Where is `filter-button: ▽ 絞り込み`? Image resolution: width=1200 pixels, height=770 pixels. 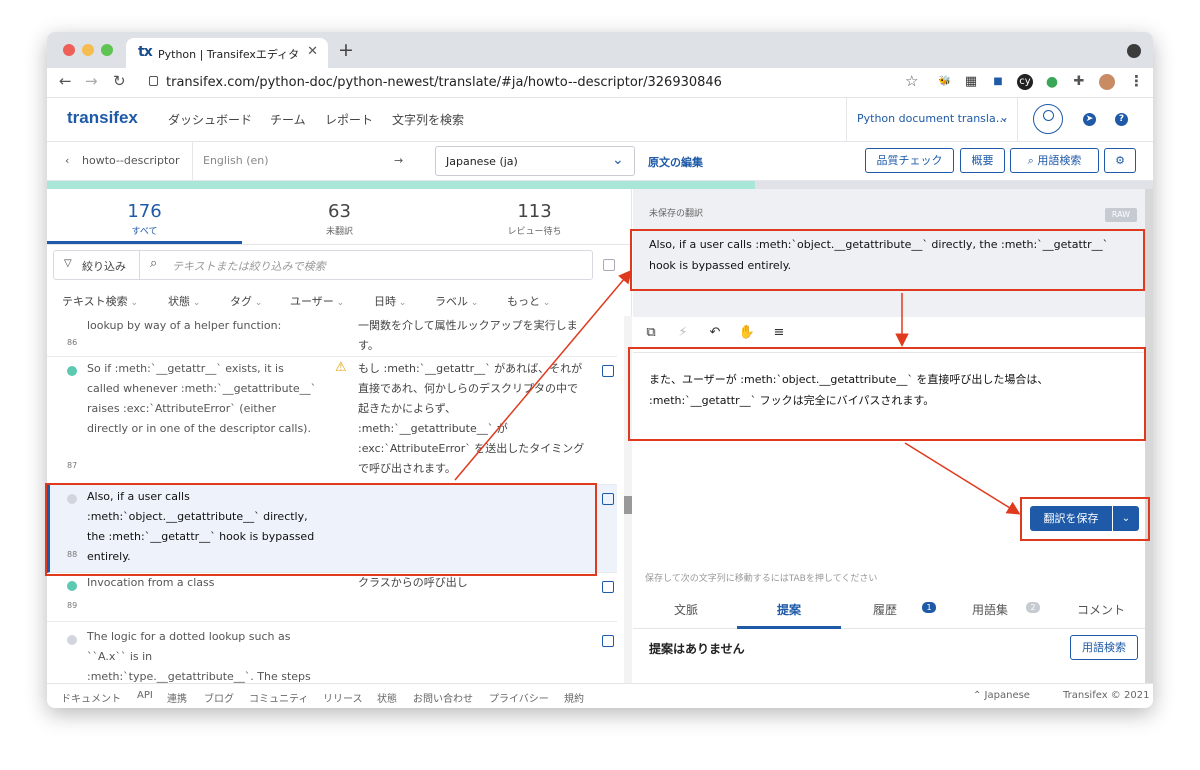 filter-button: ▽ 絞り込み is located at coordinates (97, 265).